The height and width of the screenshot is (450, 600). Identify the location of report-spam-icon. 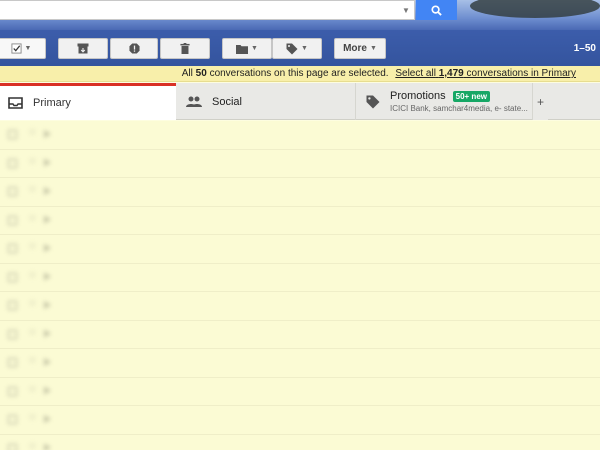
(134, 48).